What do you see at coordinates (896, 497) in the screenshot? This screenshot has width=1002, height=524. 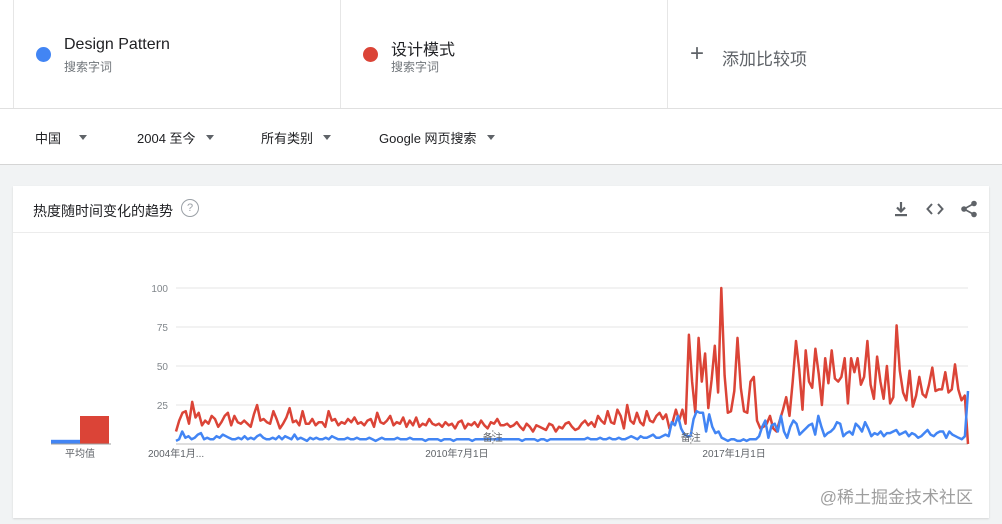 I see `watermark: @稀土掘金技术社区` at bounding box center [896, 497].